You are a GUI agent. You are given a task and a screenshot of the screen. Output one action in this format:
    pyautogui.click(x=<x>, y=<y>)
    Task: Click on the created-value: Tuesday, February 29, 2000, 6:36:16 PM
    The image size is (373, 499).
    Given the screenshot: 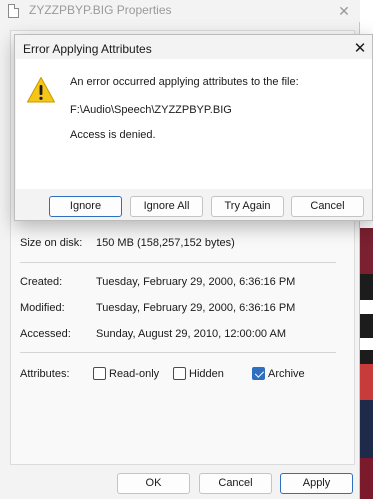 What is the action you would take?
    pyautogui.click(x=196, y=282)
    